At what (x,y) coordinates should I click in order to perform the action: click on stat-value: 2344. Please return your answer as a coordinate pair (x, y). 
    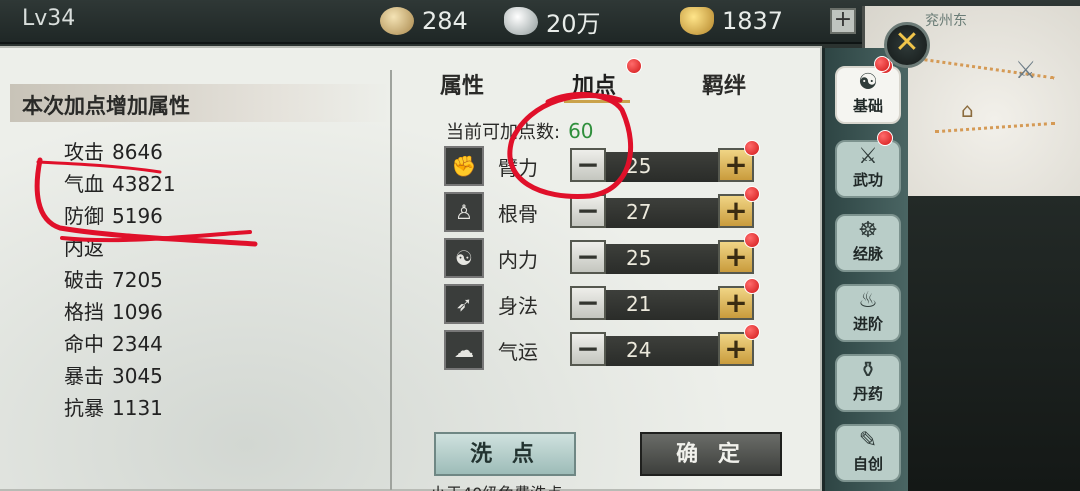
    Looking at the image, I should click on (137, 344).